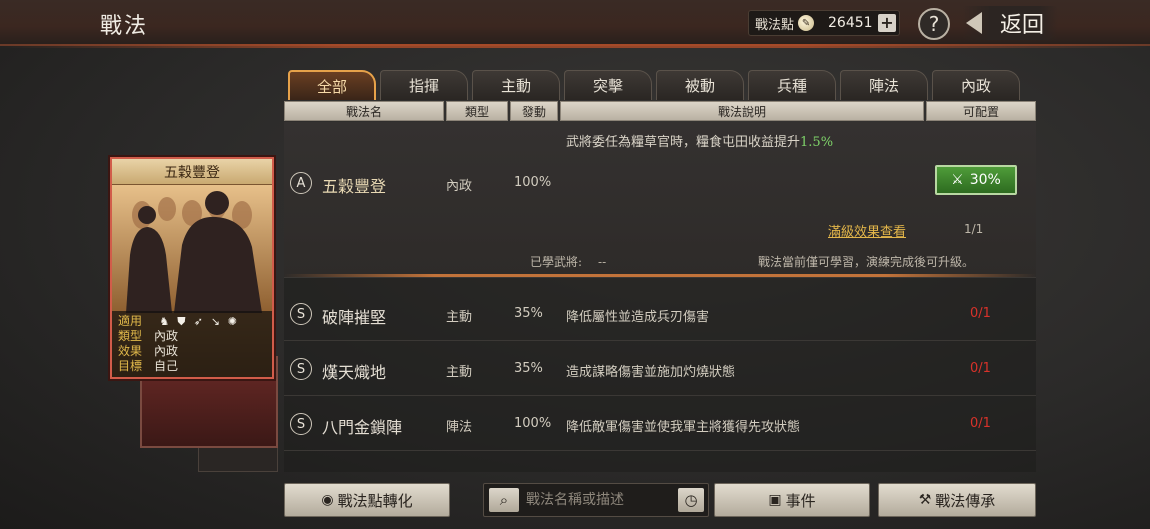 Image resolution: width=1150 pixels, height=529 pixels. I want to click on card-info: 適用 ♞ ⛊ ➶ ↘ ✺ 類型 內政 效果 內政 目標 自己, so click(192, 344).